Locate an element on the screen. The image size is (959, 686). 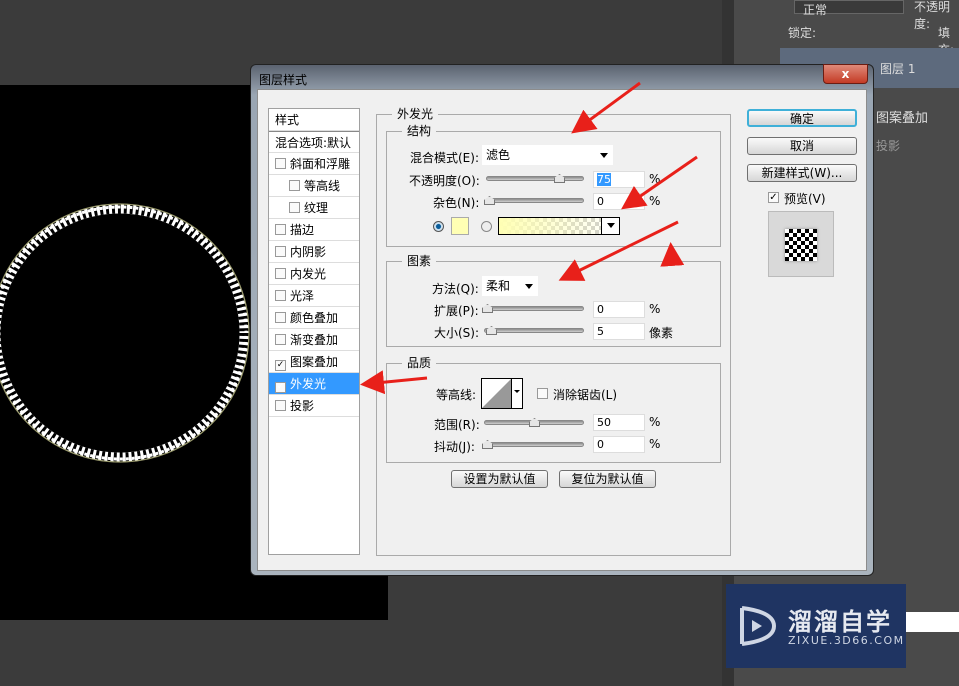
watermark-name: 溜溜自学 is located at coordinates (840, 622).